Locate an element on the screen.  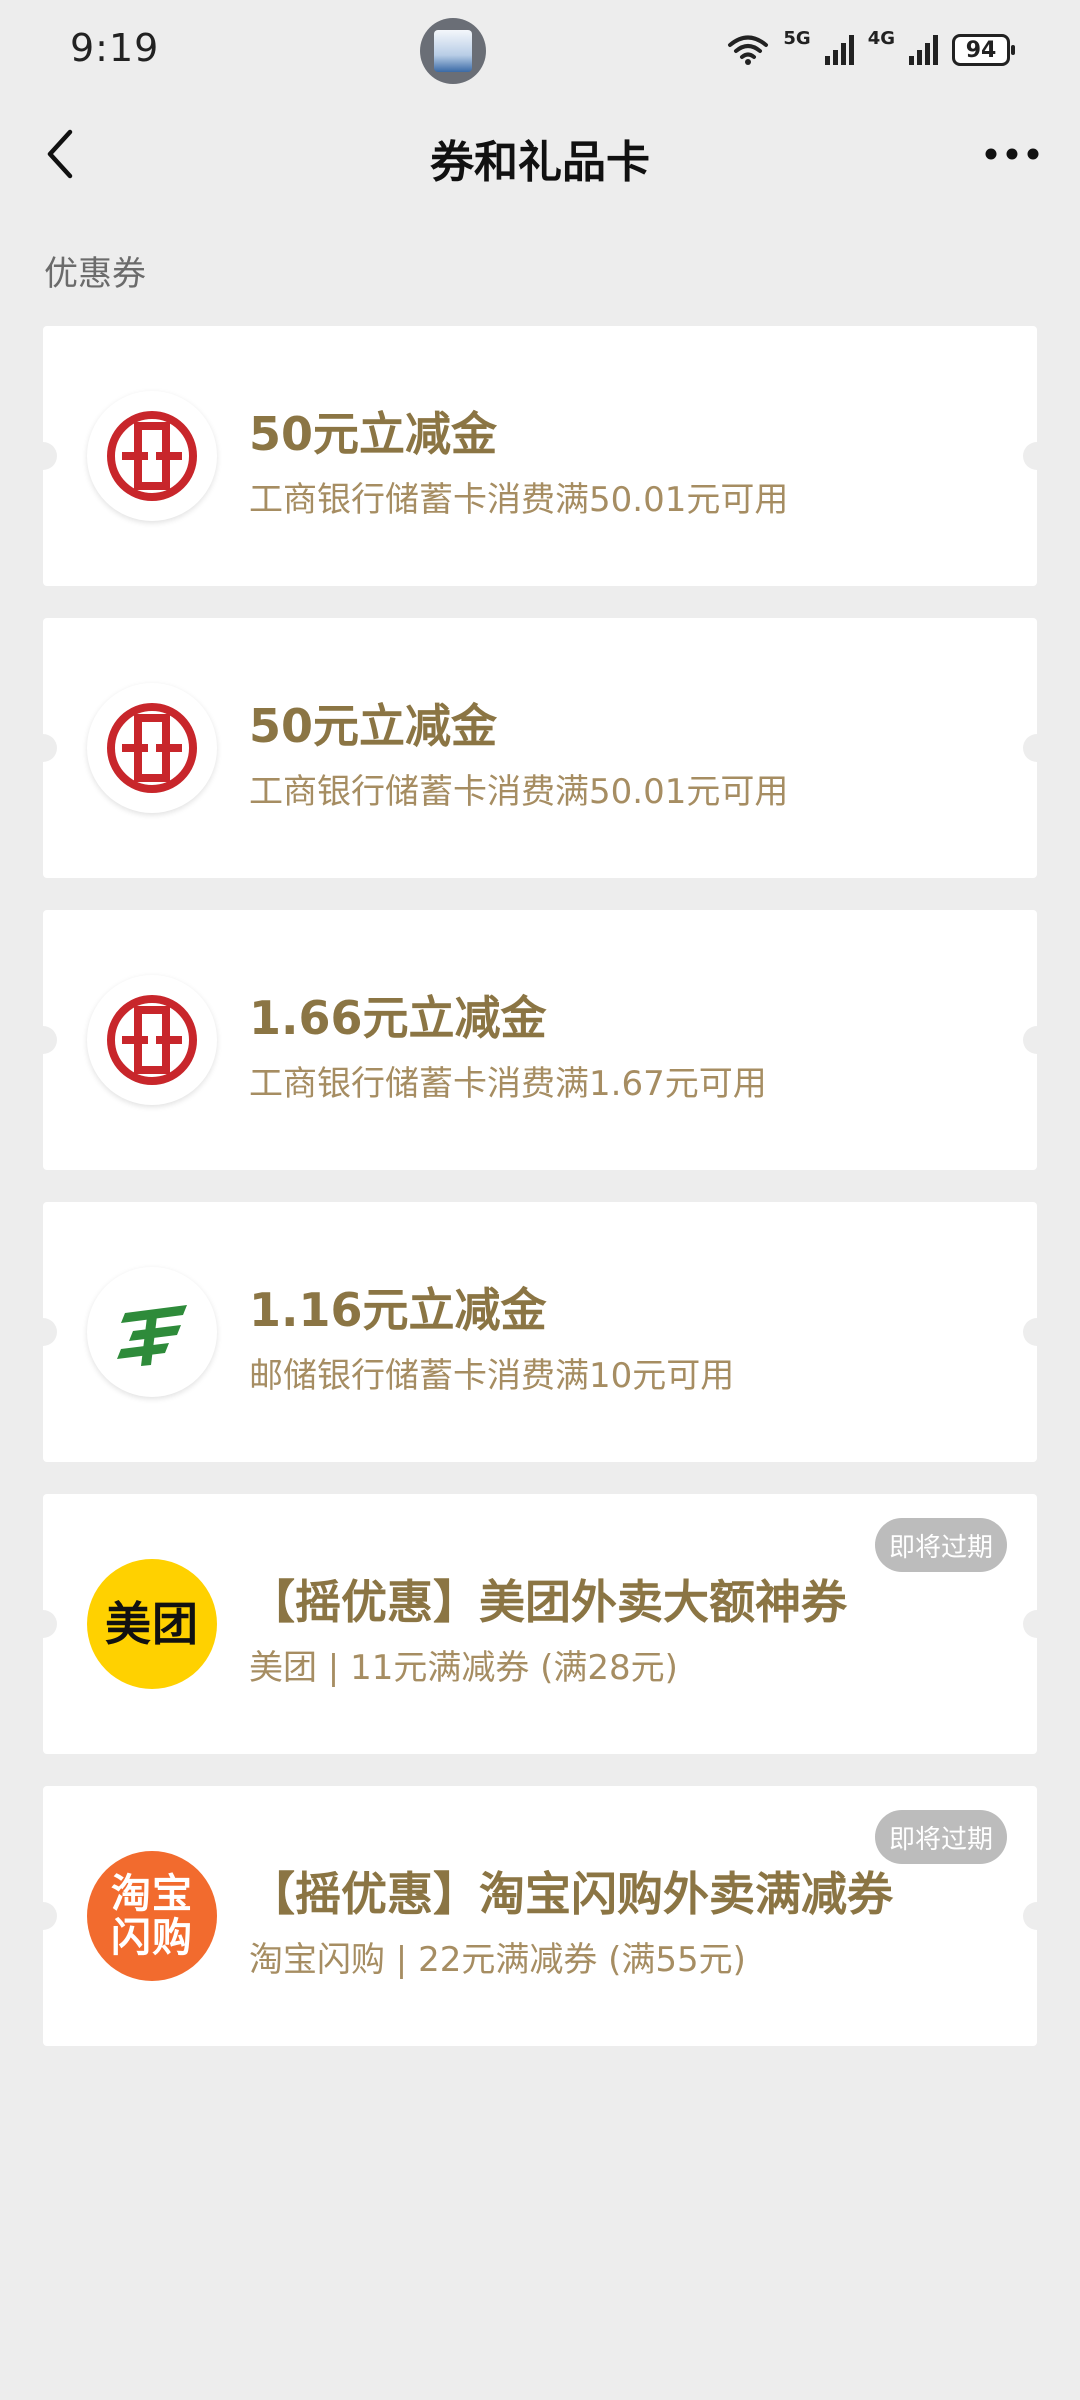
coupon-desc: 工商银行储蓄卡消费满1.67元可用 is located at coordinates (508, 1084).